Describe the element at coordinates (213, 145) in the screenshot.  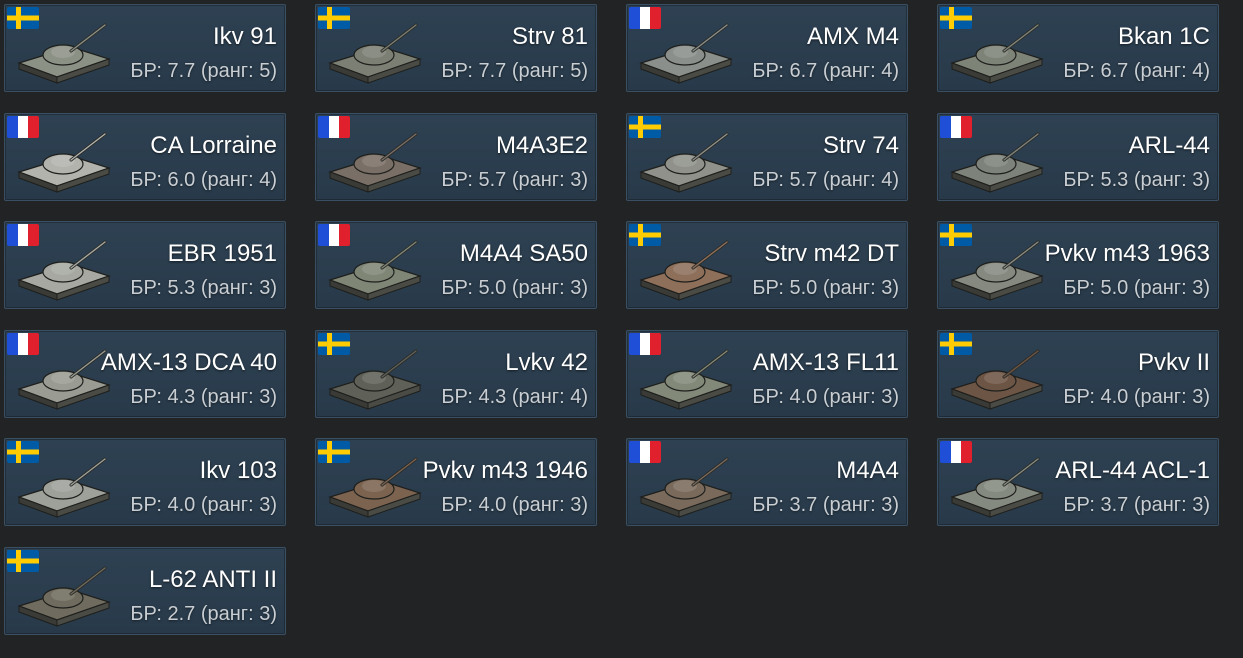
I see `vehicle-name: CA Lorraine` at that location.